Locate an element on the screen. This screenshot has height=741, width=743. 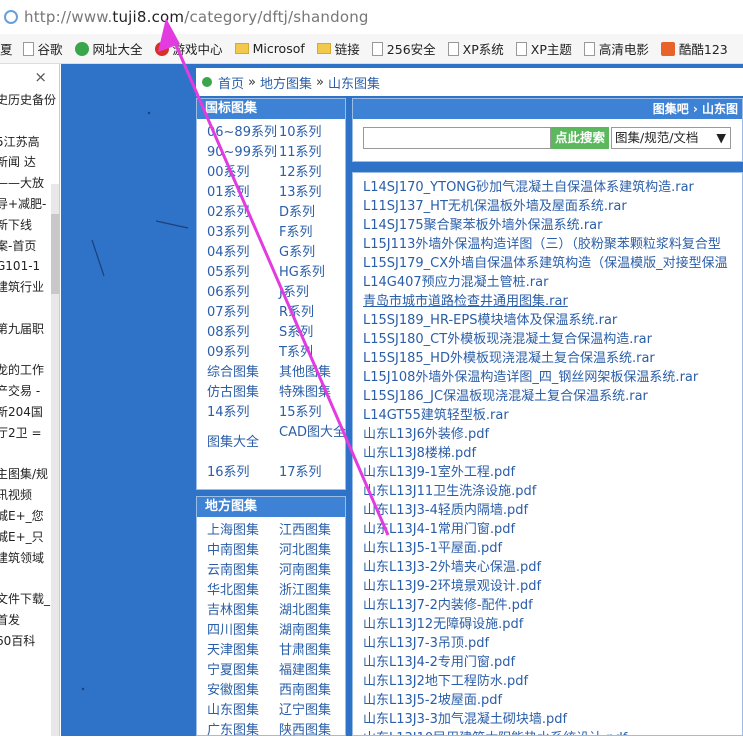
file-link: 山东L13J11卫生洗涤设施.pdf is located at coordinates (552, 491).